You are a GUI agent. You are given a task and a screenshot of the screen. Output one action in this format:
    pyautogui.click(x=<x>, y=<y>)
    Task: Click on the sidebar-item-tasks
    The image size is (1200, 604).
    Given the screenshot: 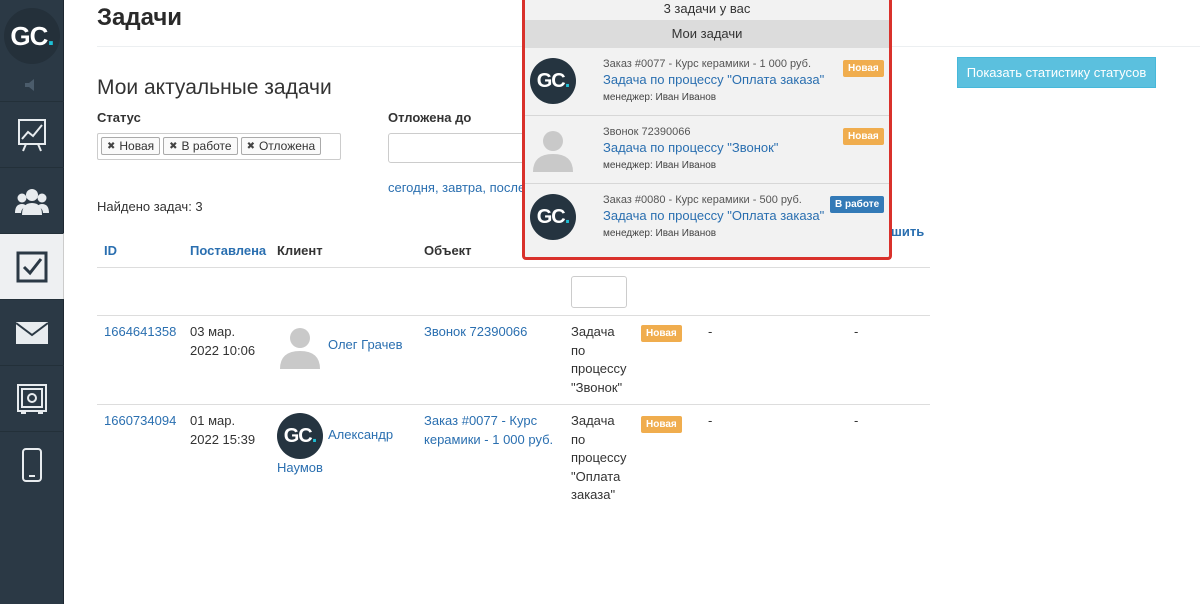 What is the action you would take?
    pyautogui.click(x=32, y=266)
    